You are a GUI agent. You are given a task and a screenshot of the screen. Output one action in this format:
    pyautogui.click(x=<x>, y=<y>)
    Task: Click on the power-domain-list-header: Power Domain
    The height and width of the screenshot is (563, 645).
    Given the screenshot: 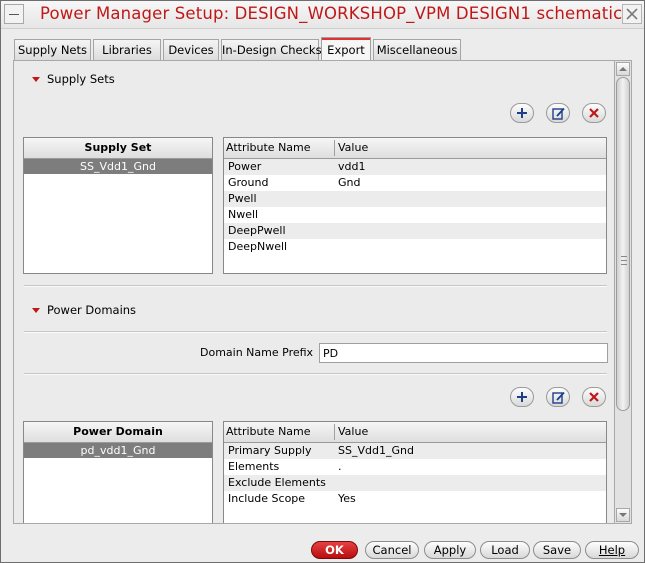 What is the action you would take?
    pyautogui.click(x=118, y=432)
    